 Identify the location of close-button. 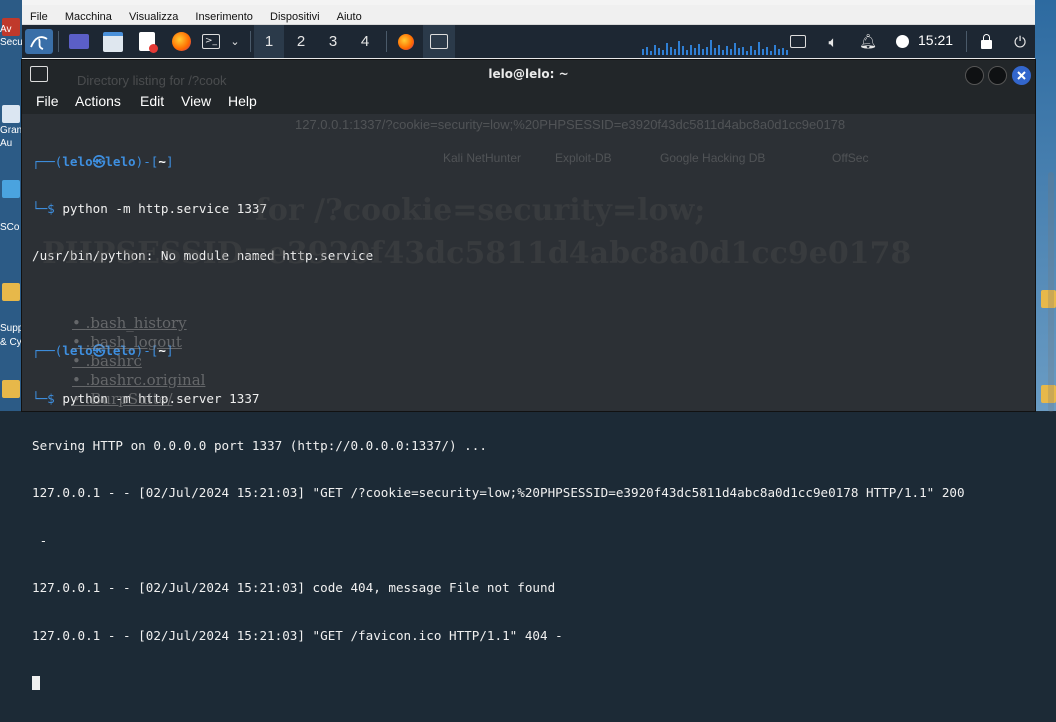
(1021, 75).